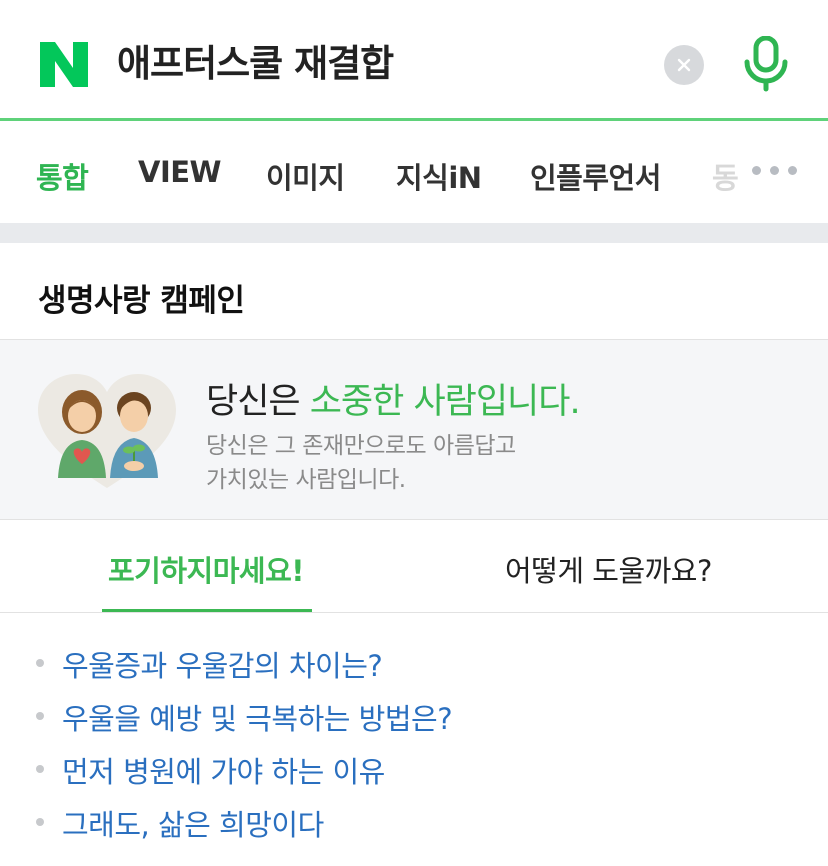 Image resolution: width=828 pixels, height=866 pixels. What do you see at coordinates (414, 291) in the screenshot?
I see `campaign-section-header: 생명사랑 캠페인` at bounding box center [414, 291].